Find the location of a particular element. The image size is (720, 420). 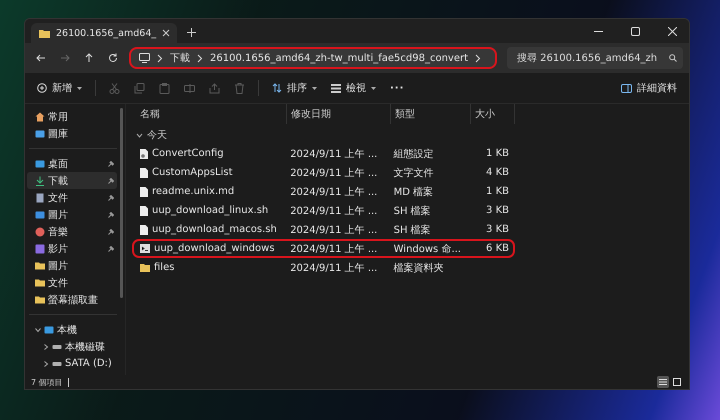

search-icon is located at coordinates (673, 58).